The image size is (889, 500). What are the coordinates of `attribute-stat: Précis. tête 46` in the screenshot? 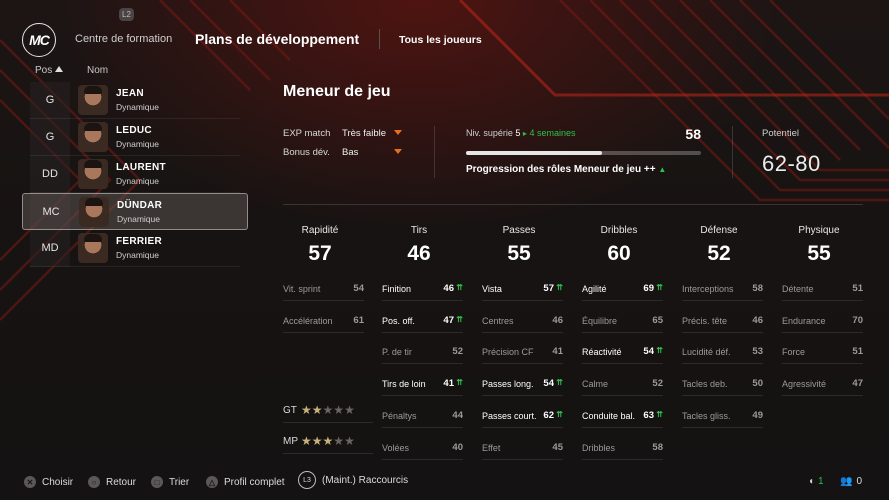 It's located at (722, 322).